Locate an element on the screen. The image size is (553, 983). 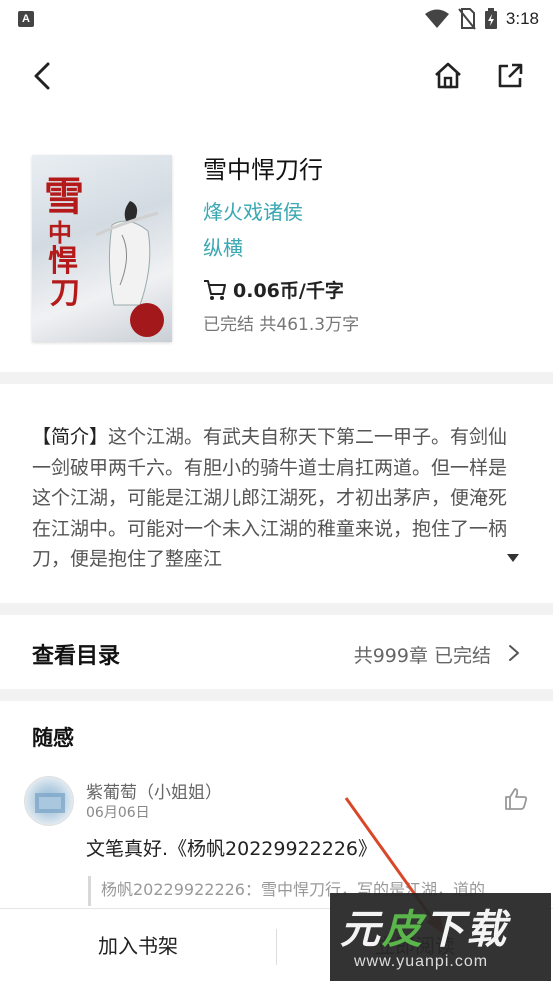
watermark-char: 元 is located at coordinates (361, 930).